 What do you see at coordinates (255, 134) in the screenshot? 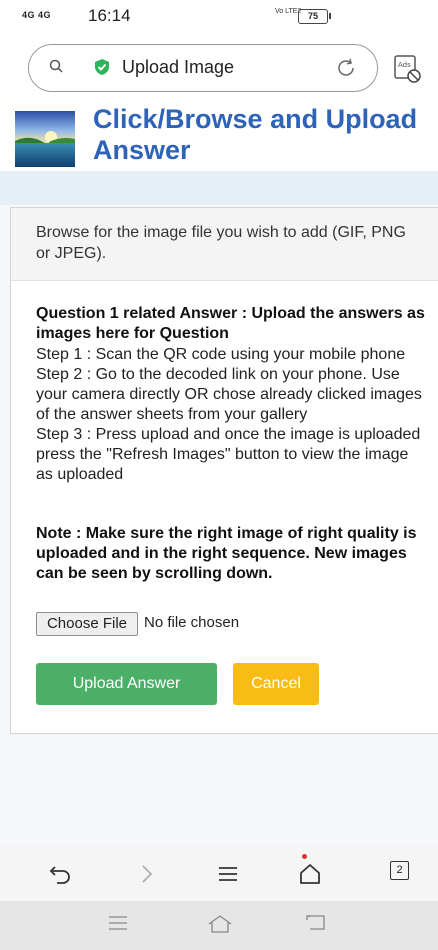
I see `page-title: Click/Browse and Upload Answer` at bounding box center [255, 134].